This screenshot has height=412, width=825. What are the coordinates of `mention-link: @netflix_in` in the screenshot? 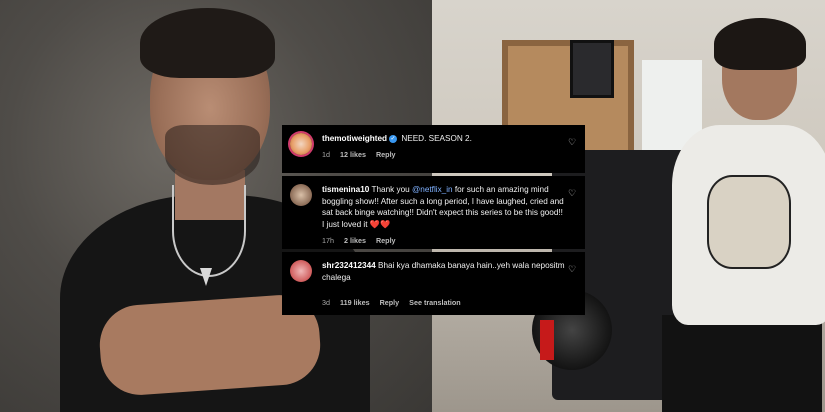 It's located at (432, 189).